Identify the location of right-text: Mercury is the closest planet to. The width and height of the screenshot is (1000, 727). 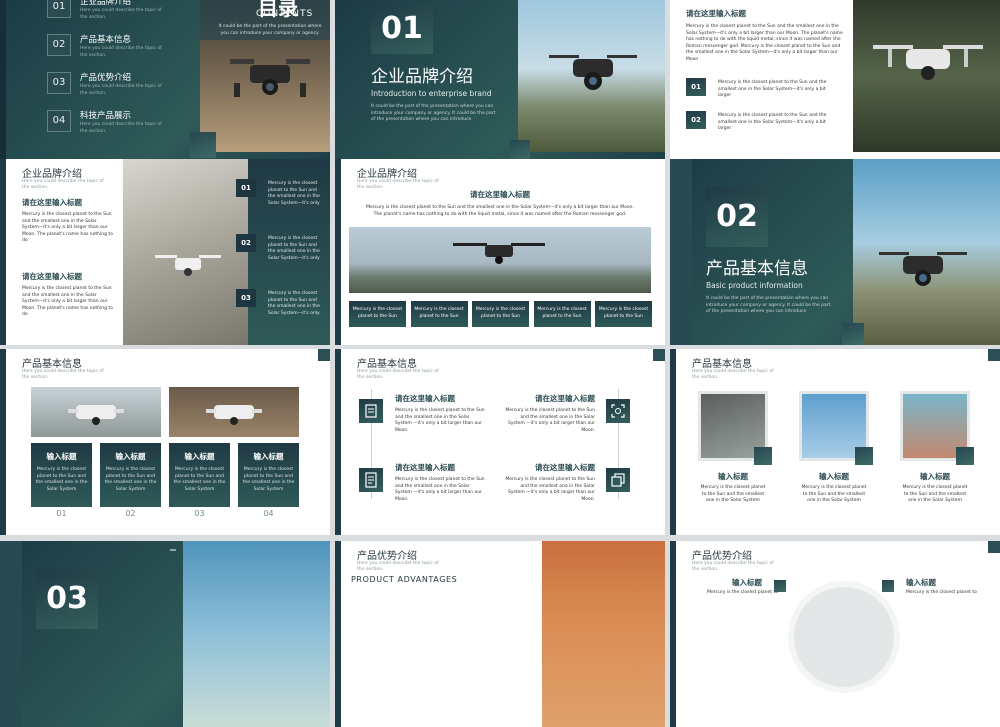
(941, 592).